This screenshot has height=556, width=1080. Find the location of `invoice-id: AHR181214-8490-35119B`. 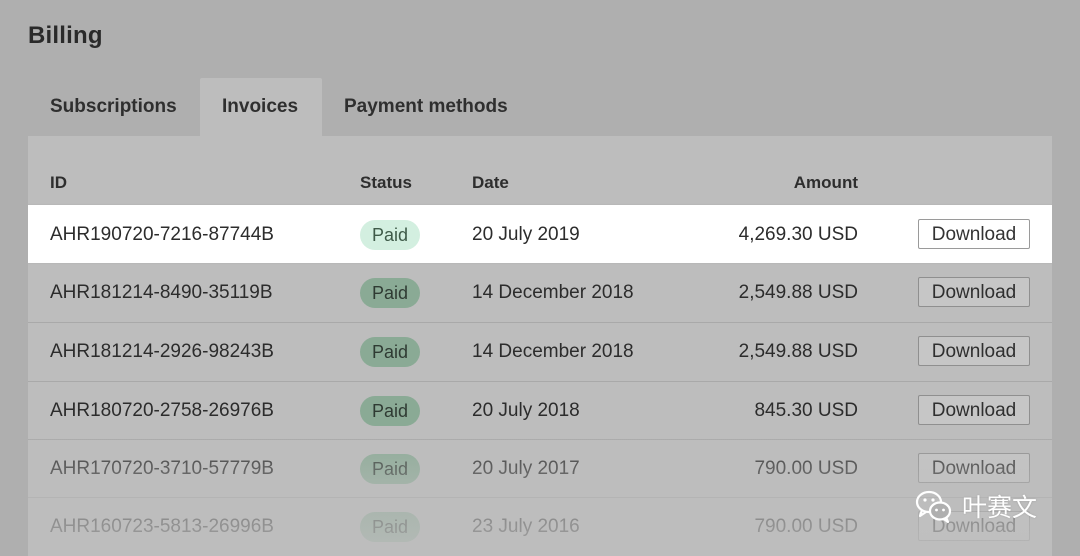

invoice-id: AHR181214-8490-35119B is located at coordinates (161, 292).